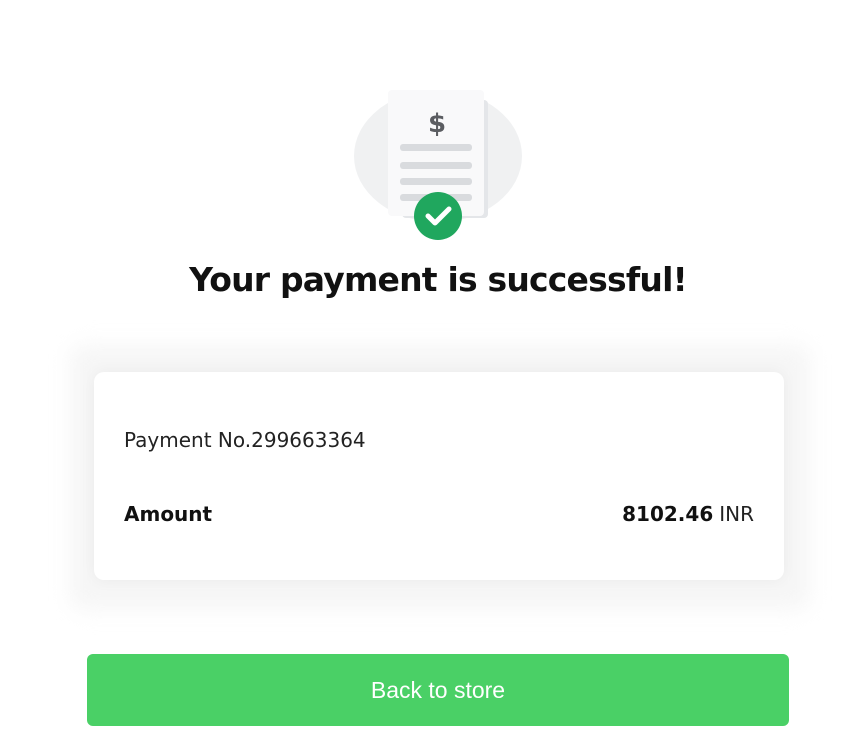  What do you see at coordinates (439, 514) in the screenshot?
I see `amount-row: Amount 8102.46 INR` at bounding box center [439, 514].